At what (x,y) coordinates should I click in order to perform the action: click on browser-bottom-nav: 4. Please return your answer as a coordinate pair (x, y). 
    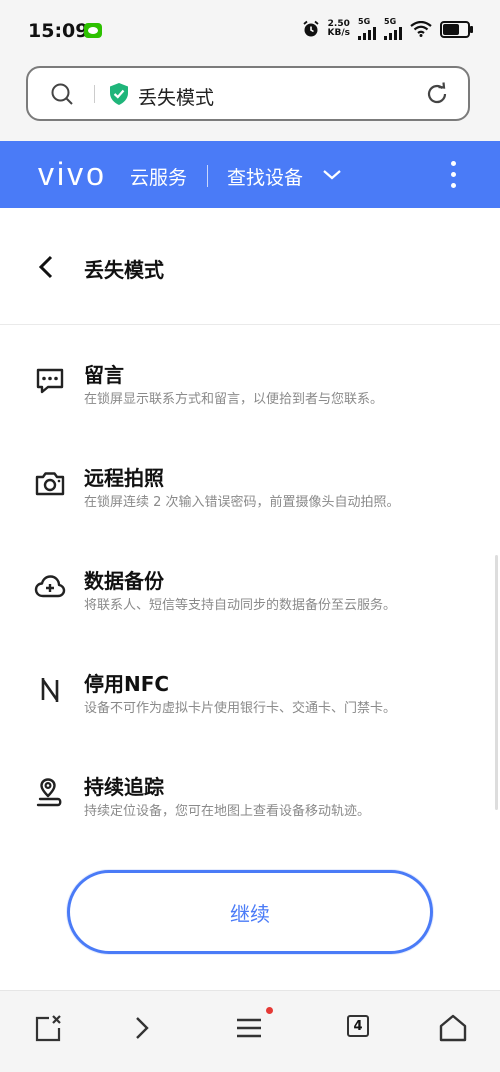
    Looking at the image, I should click on (250, 1031).